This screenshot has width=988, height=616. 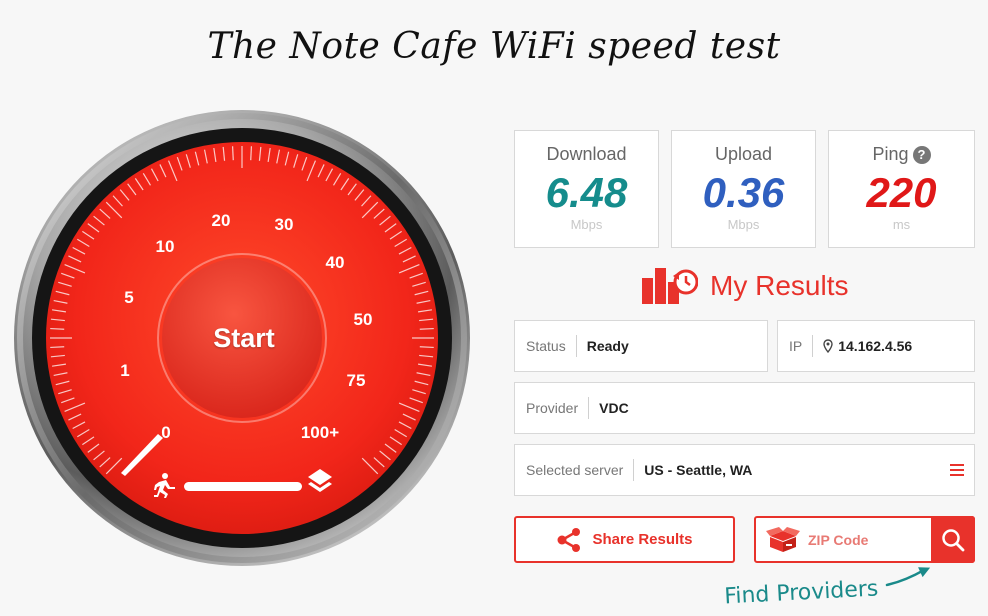 What do you see at coordinates (607, 346) in the screenshot?
I see `status-value: Ready` at bounding box center [607, 346].